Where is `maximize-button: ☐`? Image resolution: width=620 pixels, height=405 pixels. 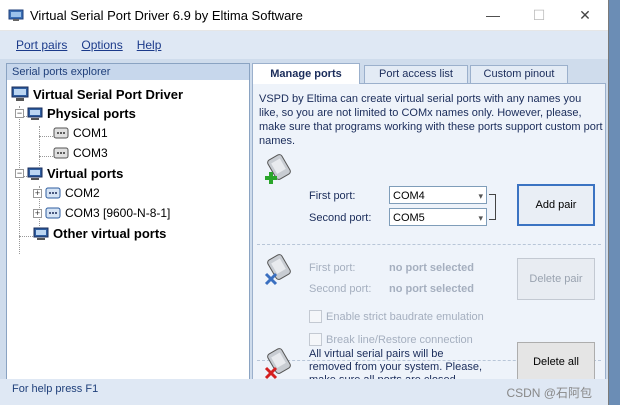
maximize-button: ☐ is located at coordinates (539, 15).